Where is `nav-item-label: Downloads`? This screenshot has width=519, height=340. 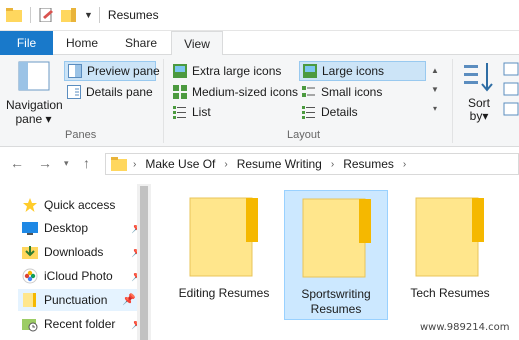
nav-item-label: Downloads is located at coordinates (74, 252).